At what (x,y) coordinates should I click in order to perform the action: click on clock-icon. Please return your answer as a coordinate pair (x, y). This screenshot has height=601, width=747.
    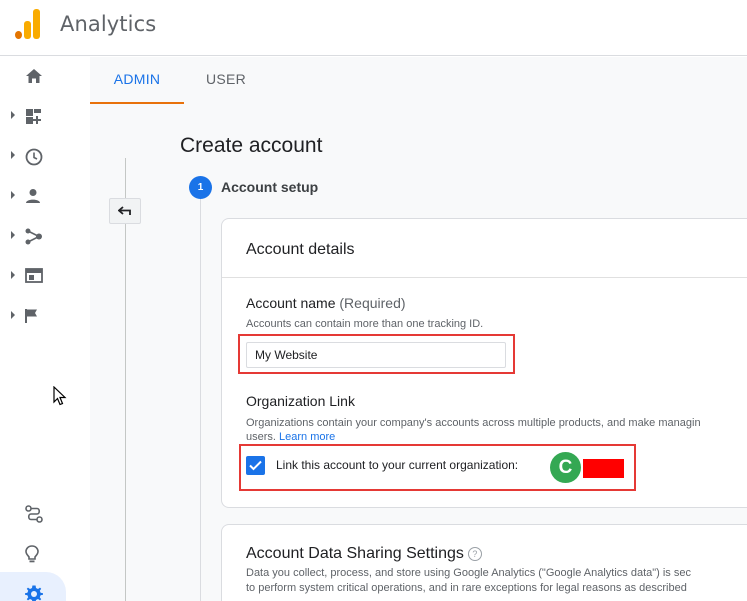
    Looking at the image, I should click on (34, 157).